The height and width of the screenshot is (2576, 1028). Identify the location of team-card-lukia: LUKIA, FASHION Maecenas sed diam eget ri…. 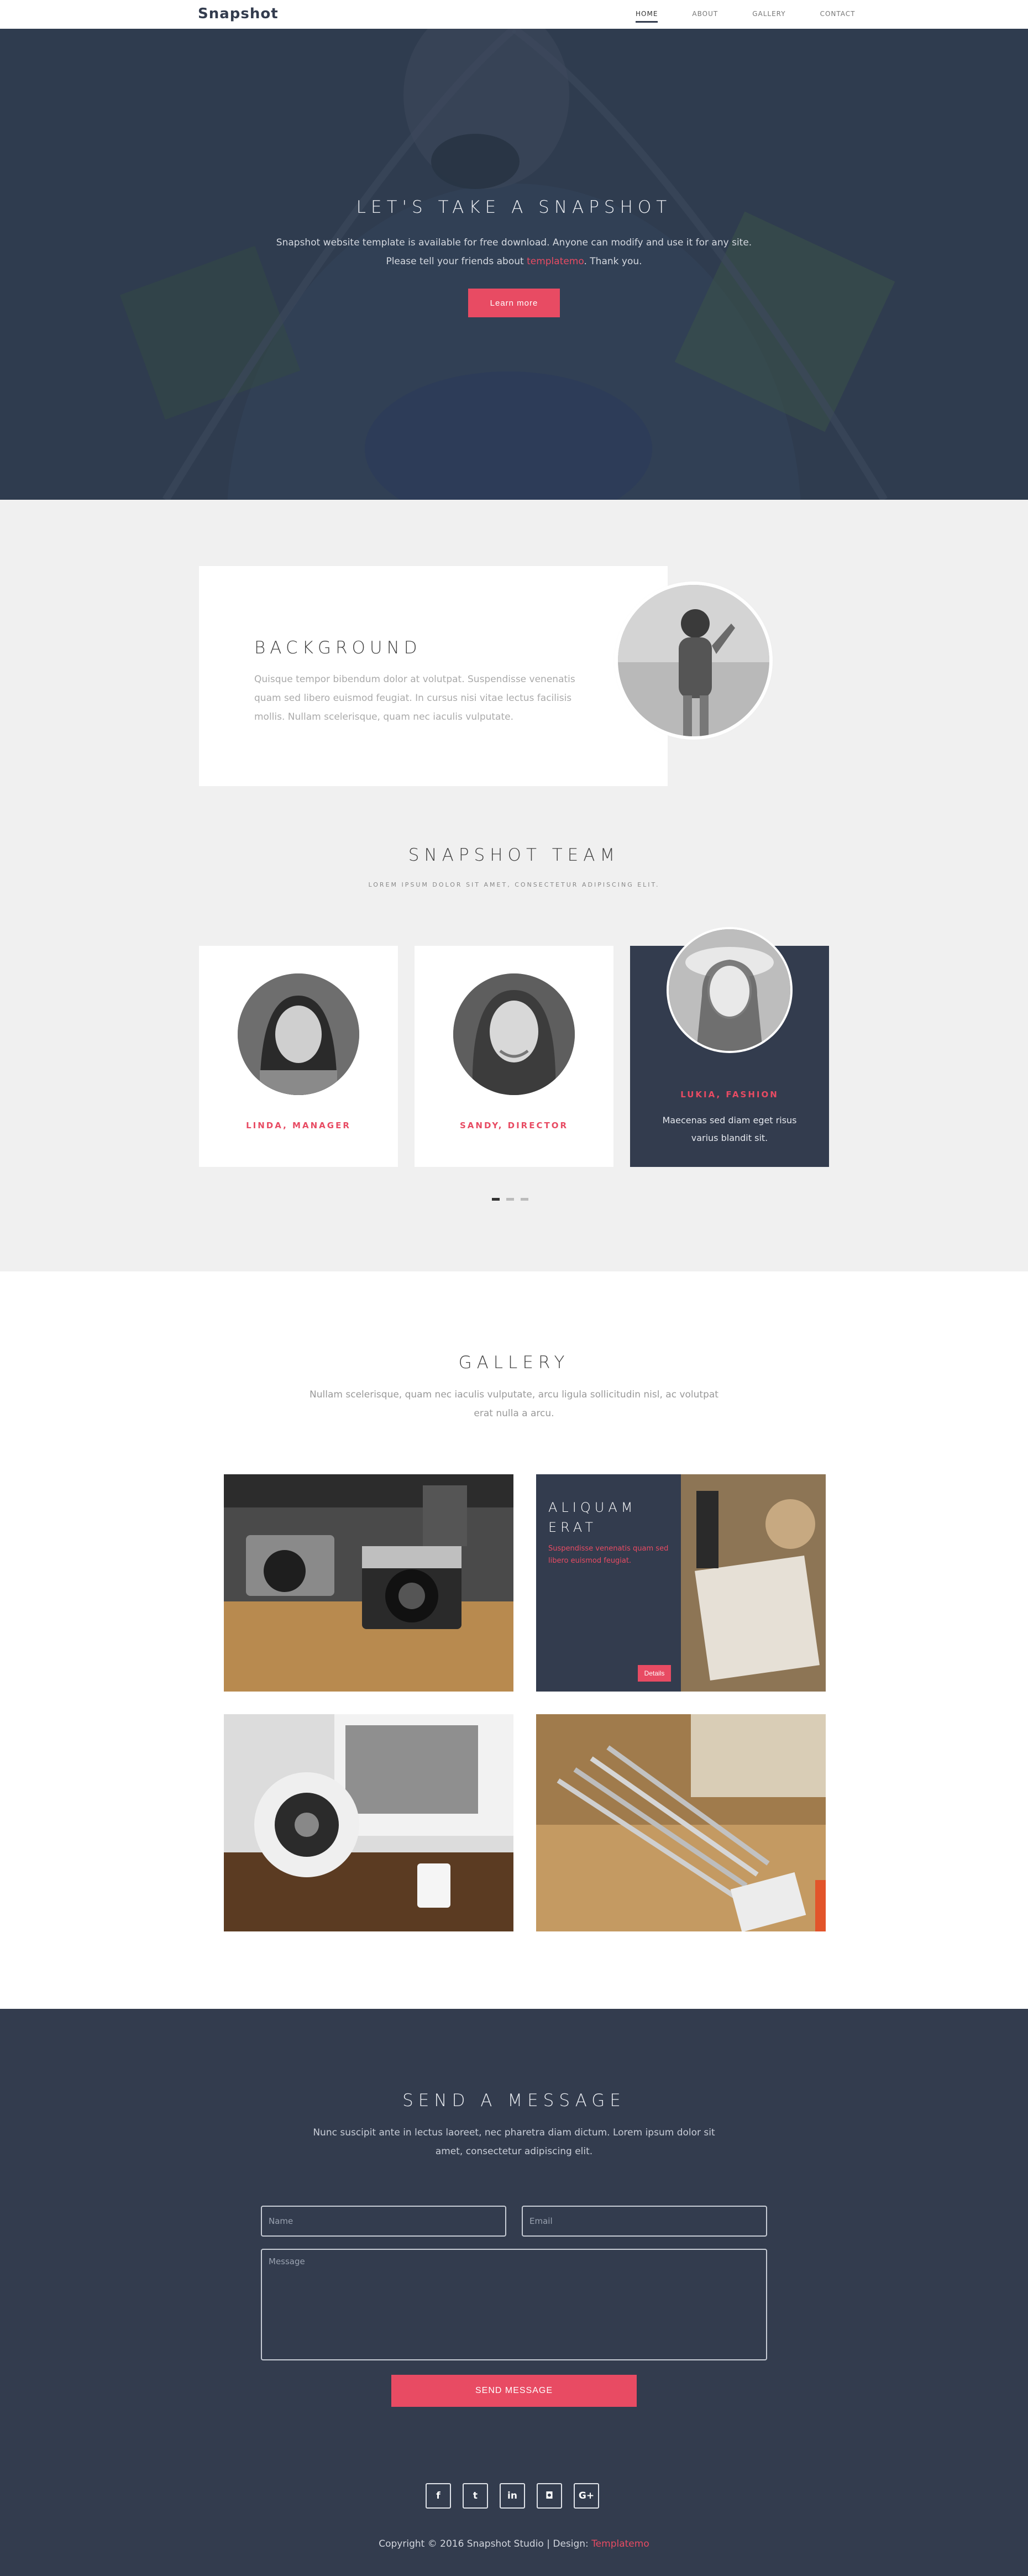
(729, 1048).